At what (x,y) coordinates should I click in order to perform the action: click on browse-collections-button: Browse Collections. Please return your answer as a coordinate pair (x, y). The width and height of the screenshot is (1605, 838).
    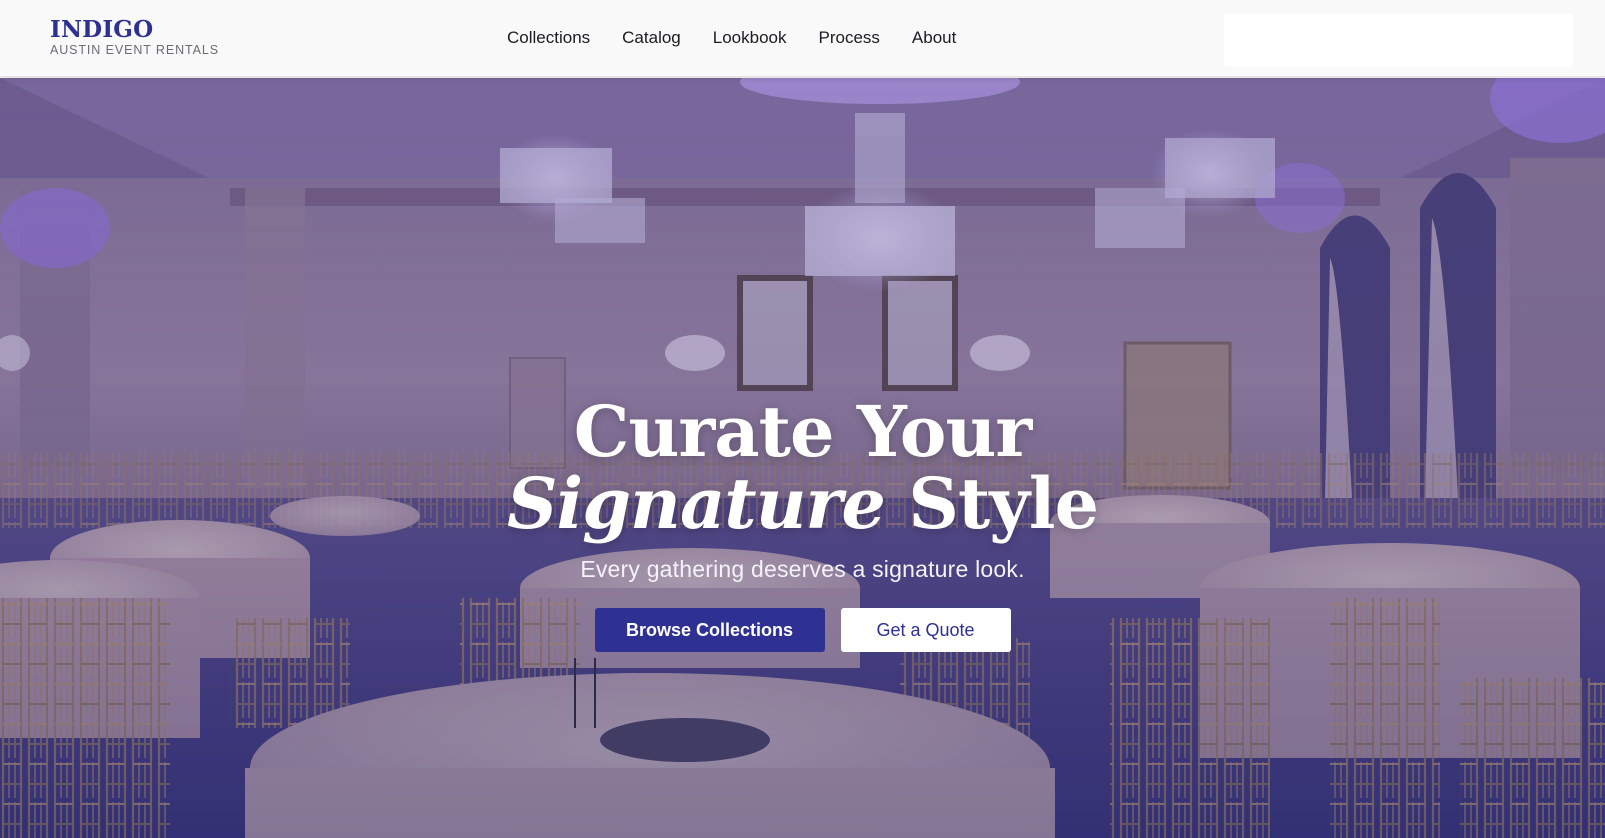
    Looking at the image, I should click on (709, 630).